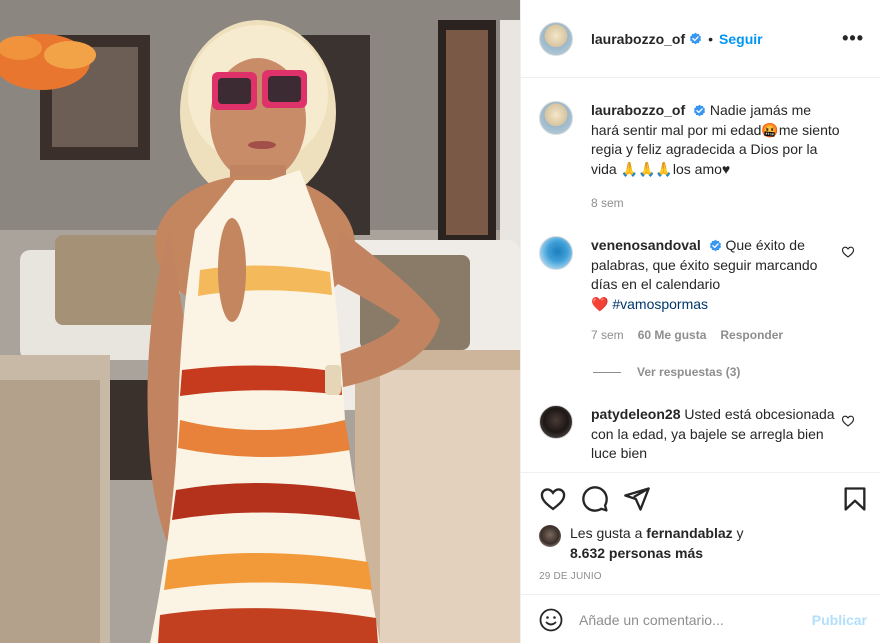 The width and height of the screenshot is (880, 643). Describe the element at coordinates (839, 620) in the screenshot. I see `publish-button: Publicar` at that location.